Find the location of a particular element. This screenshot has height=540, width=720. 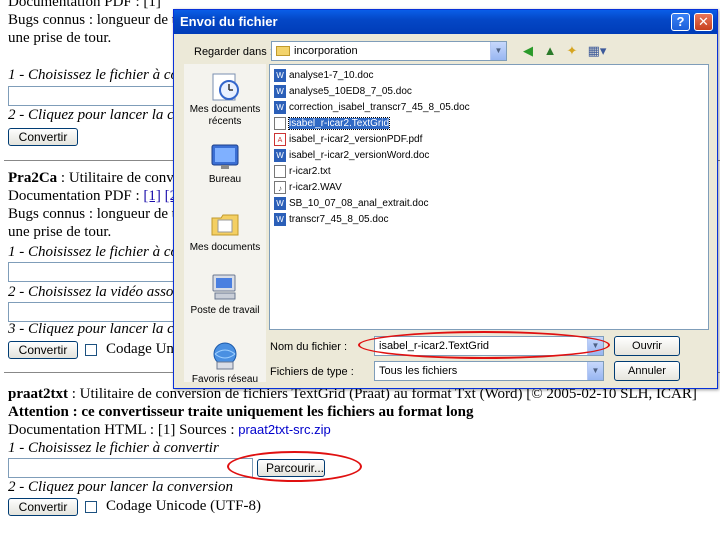

pra2ca-step1: 1 - Choisissez le fichier à co is located at coordinates (93, 252).